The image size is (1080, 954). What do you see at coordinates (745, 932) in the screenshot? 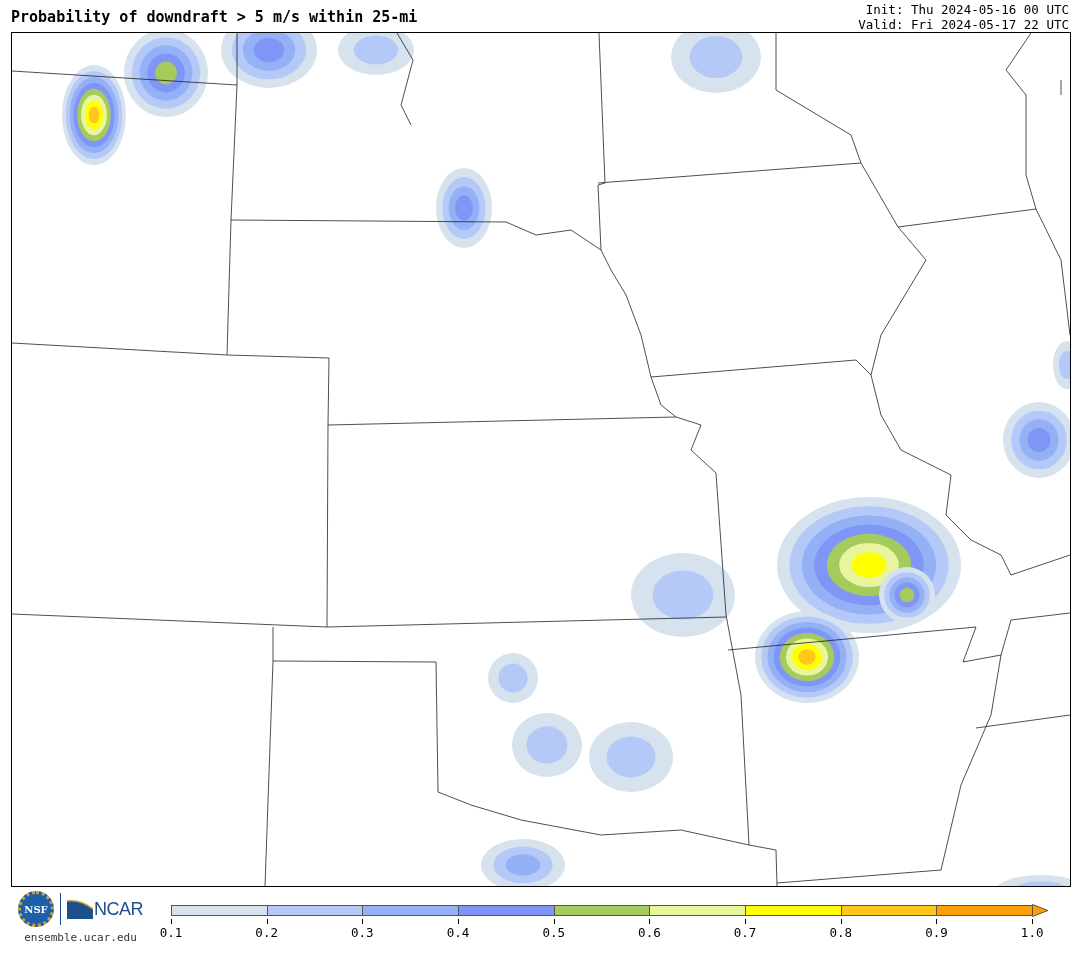
I see `colorbar-tick-label: 0.7` at bounding box center [745, 932].